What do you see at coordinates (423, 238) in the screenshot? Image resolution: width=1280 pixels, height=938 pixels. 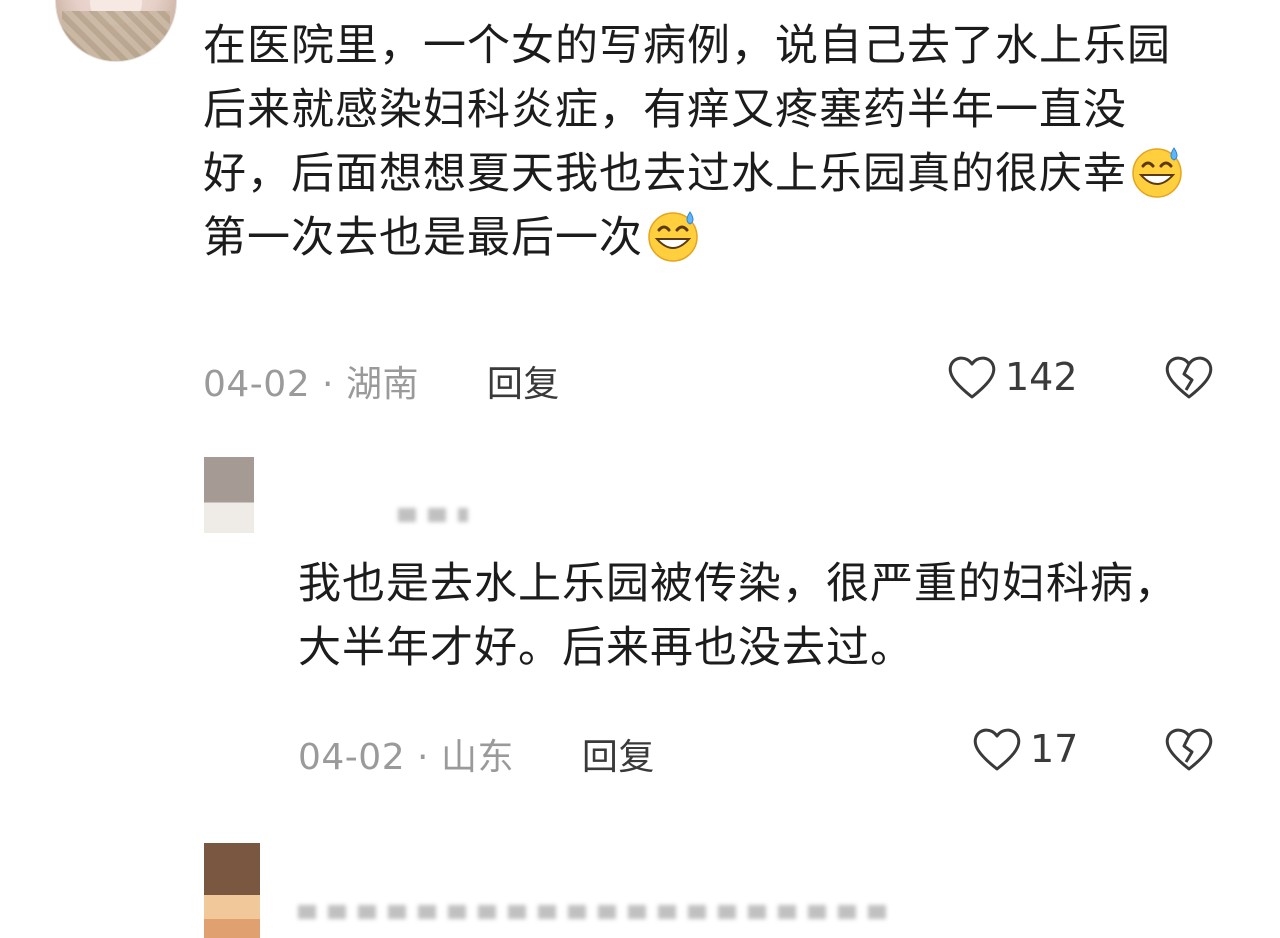 I see `comment-text-part: 第一次去也是最后一次` at bounding box center [423, 238].